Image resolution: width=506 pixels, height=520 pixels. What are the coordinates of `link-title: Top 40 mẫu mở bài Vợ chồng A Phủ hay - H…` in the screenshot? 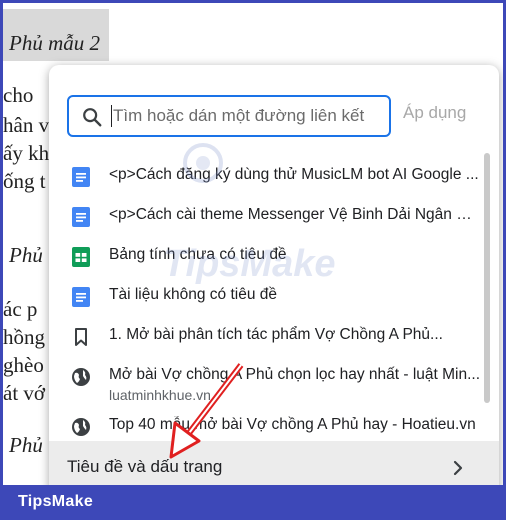 It's located at (292, 424).